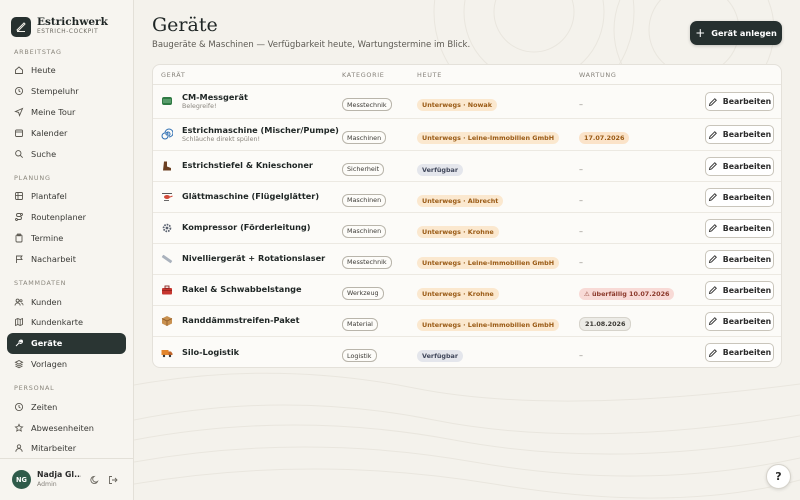  What do you see at coordinates (66, 322) in the screenshot?
I see `sidebar-item-kundenkarte: Kundenkarte` at bounding box center [66, 322].